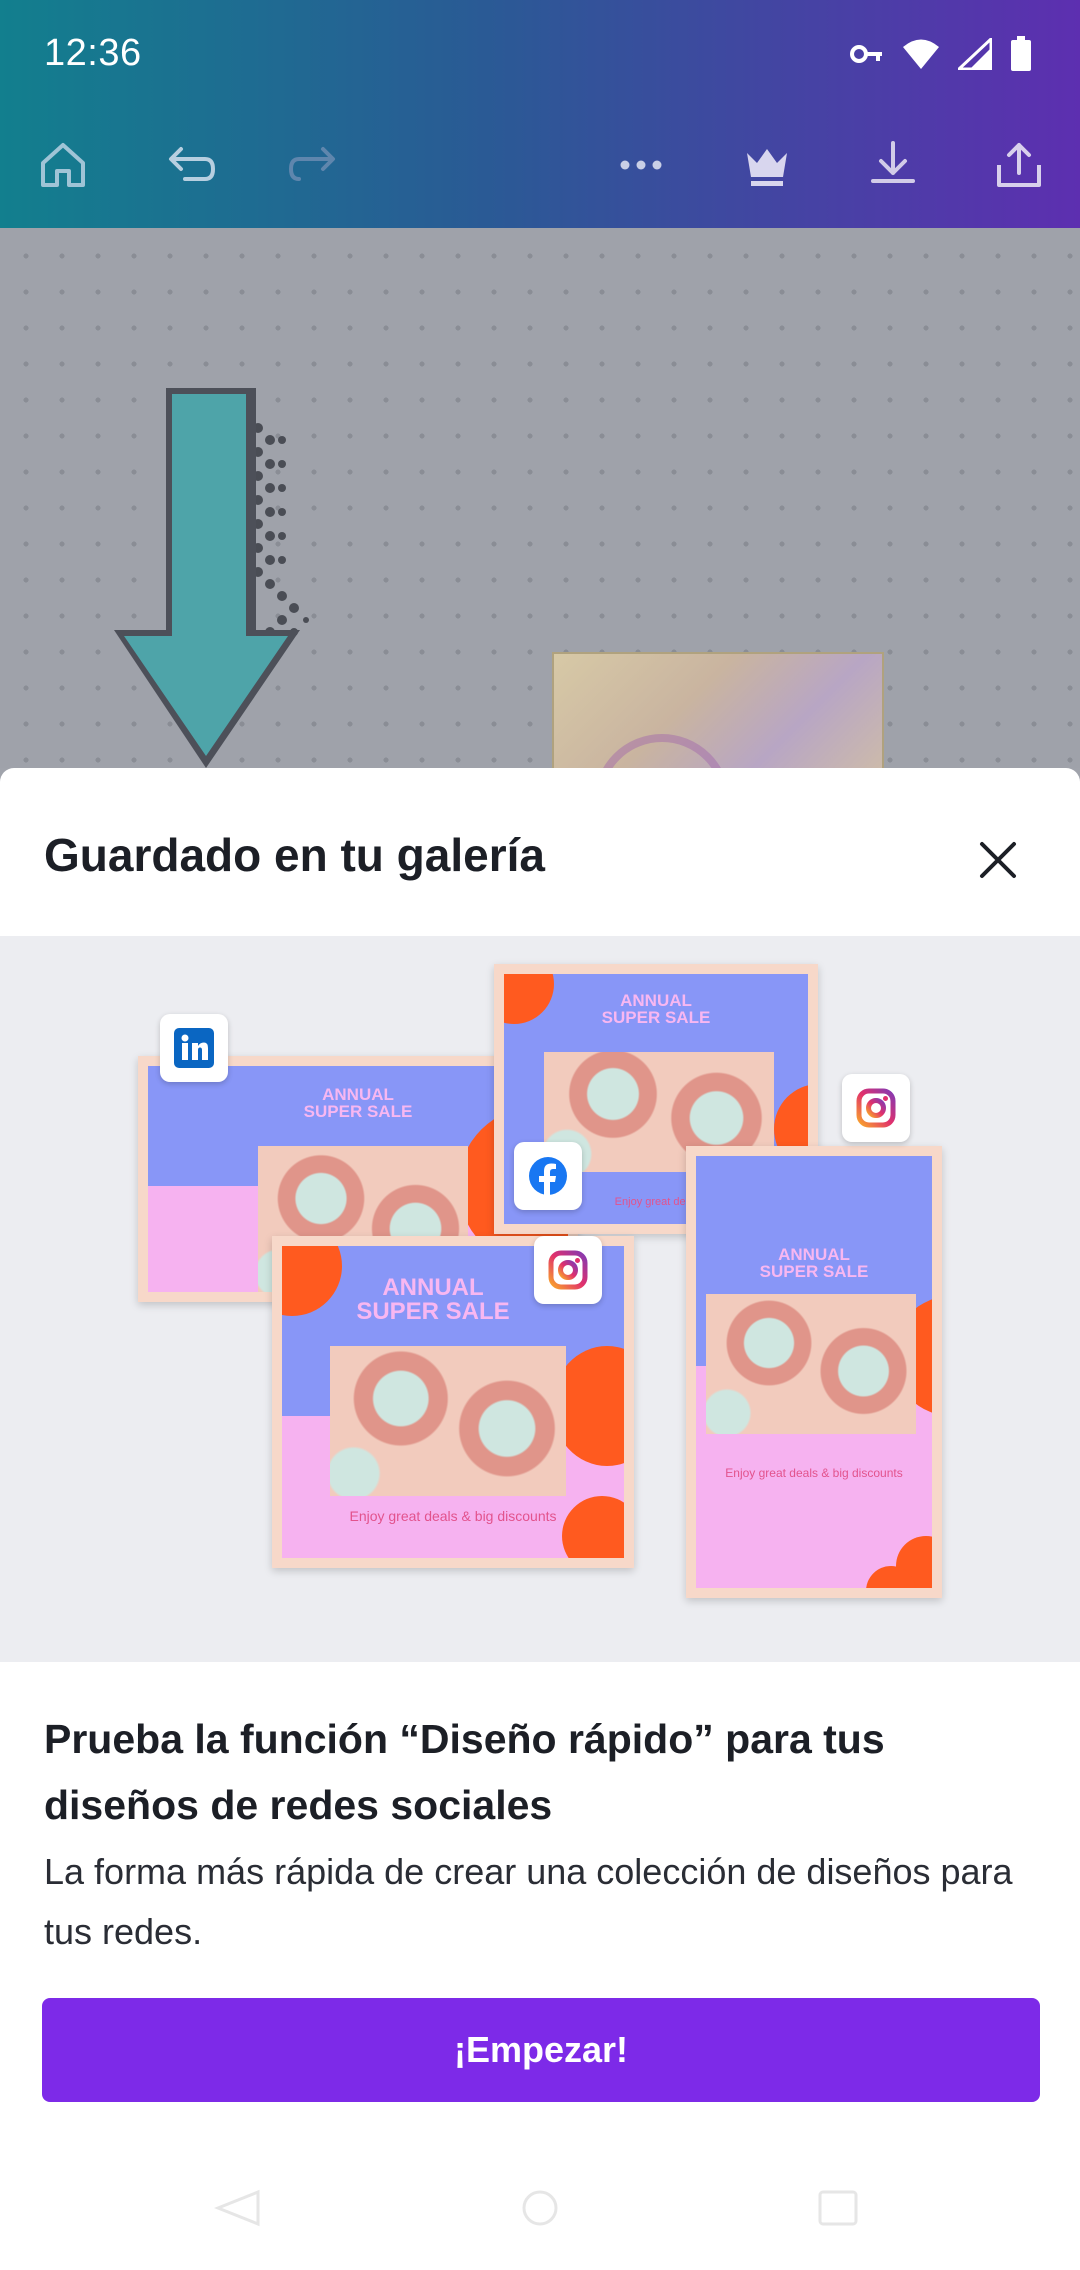 The image size is (1080, 2270). I want to click on battery-icon, so click(1021, 56).